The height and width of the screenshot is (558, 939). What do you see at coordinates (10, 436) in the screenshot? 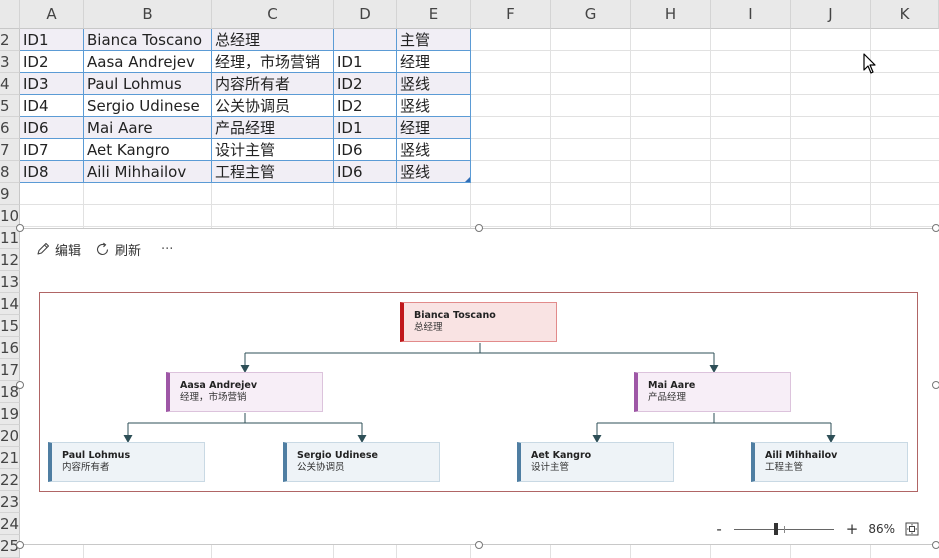
I see `row-header-20: 20` at bounding box center [10, 436].